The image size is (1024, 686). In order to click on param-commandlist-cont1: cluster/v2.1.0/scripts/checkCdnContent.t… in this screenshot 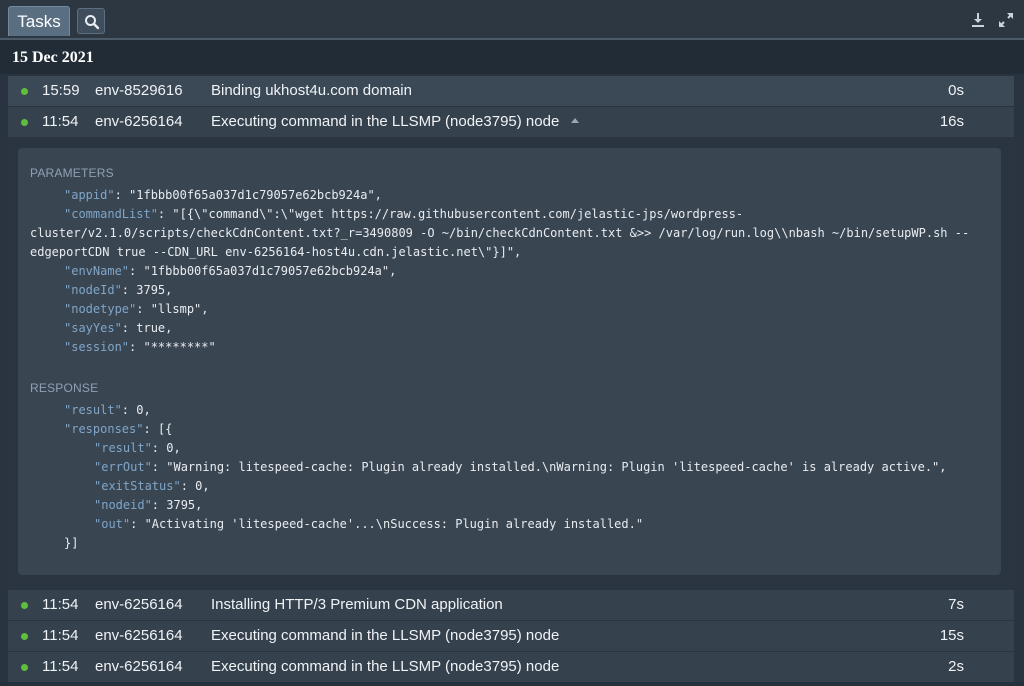, I will do `click(500, 233)`.